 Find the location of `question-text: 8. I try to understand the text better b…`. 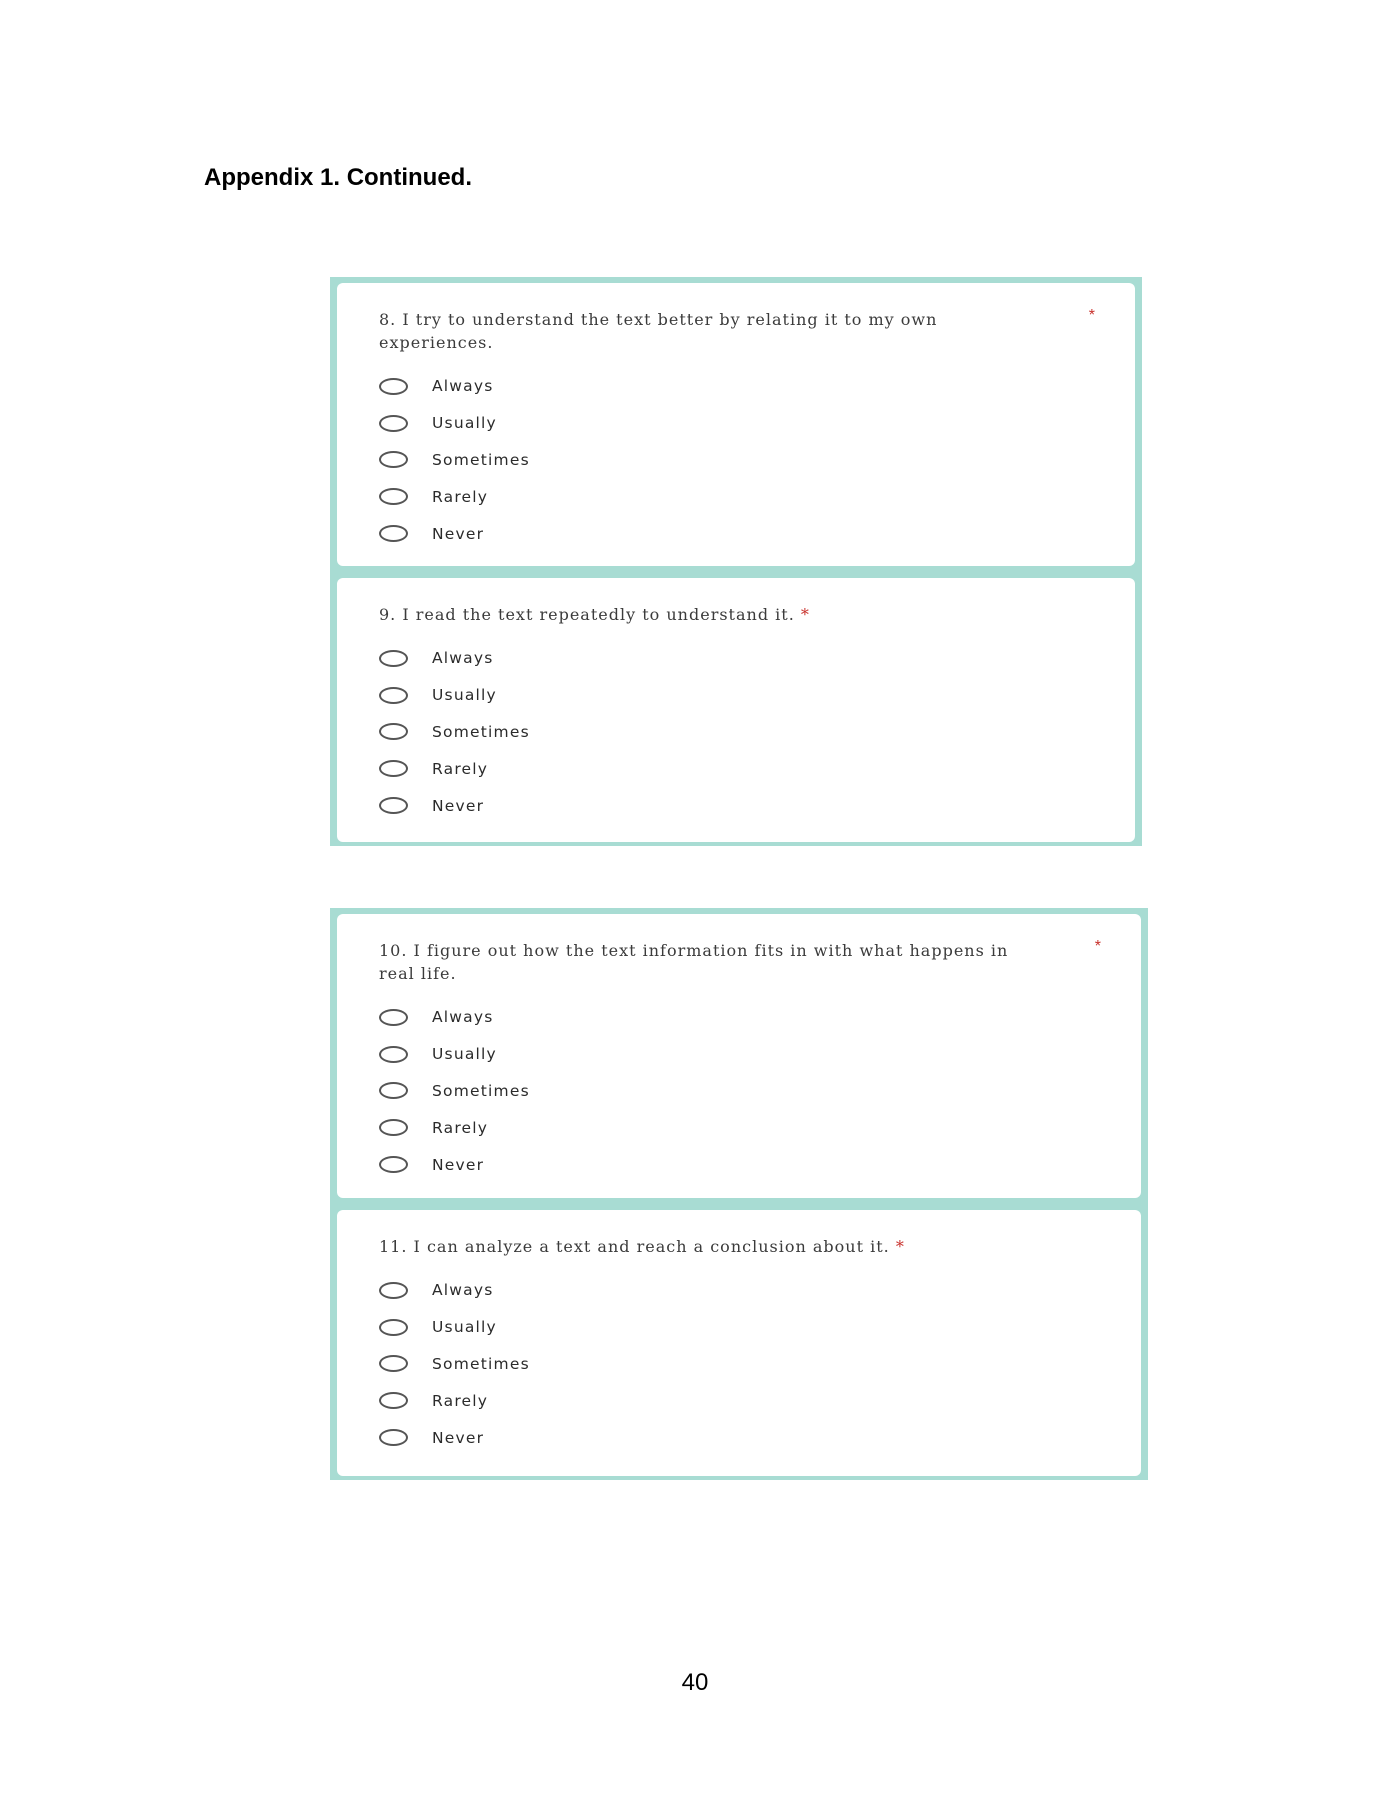

question-text: 8. I try to understand the text better b… is located at coordinates (658, 331).